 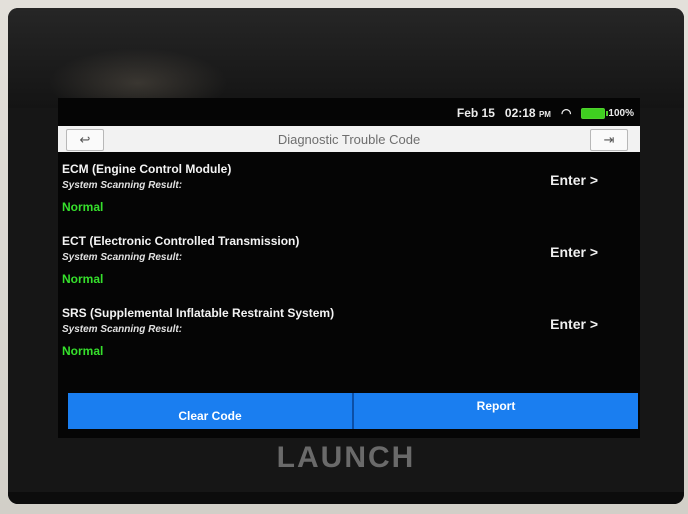 I want to click on status-bar: Feb 15 02:18 PM ◠ 100%, so click(x=545, y=113).